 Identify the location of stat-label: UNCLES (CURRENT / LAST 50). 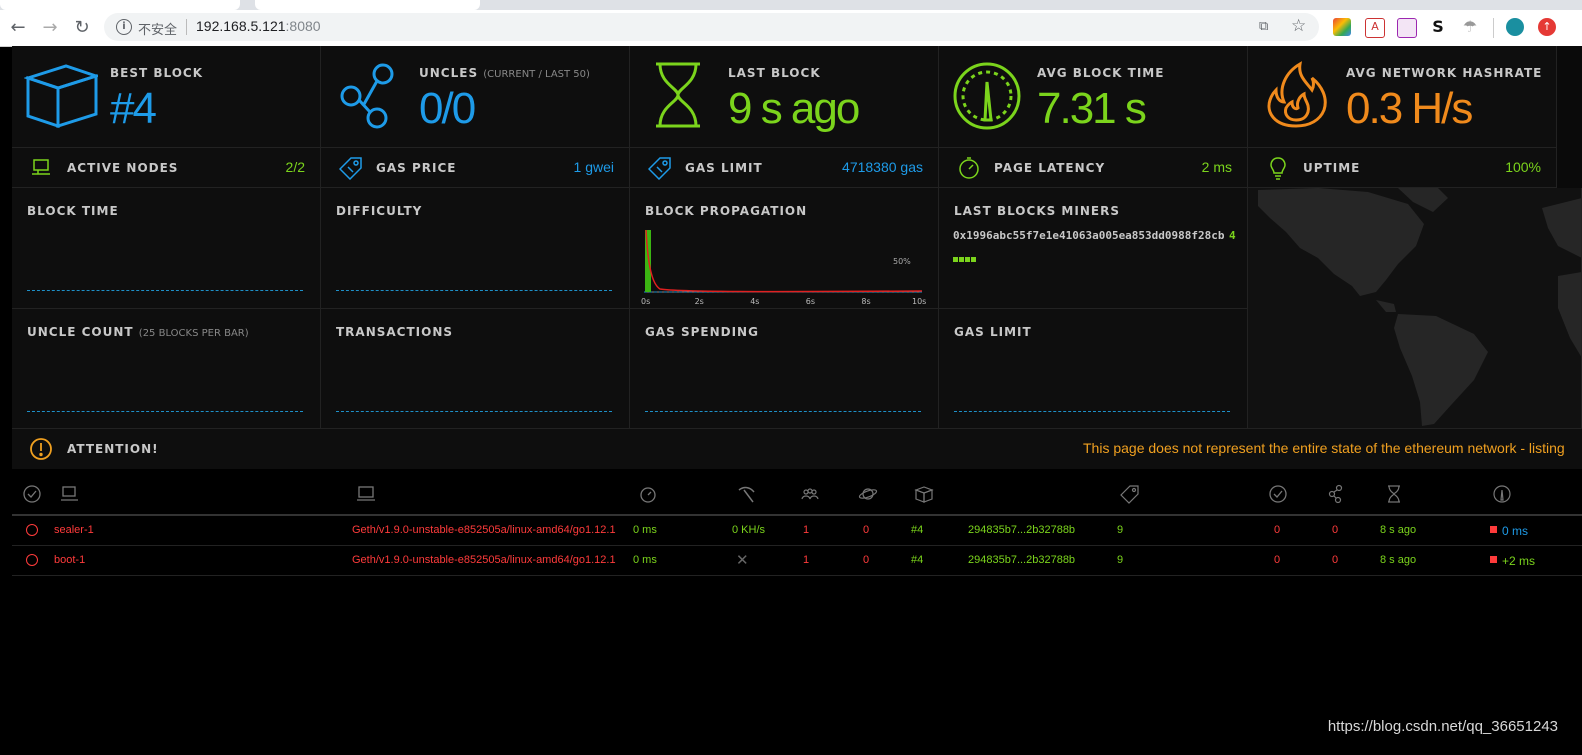
(504, 73).